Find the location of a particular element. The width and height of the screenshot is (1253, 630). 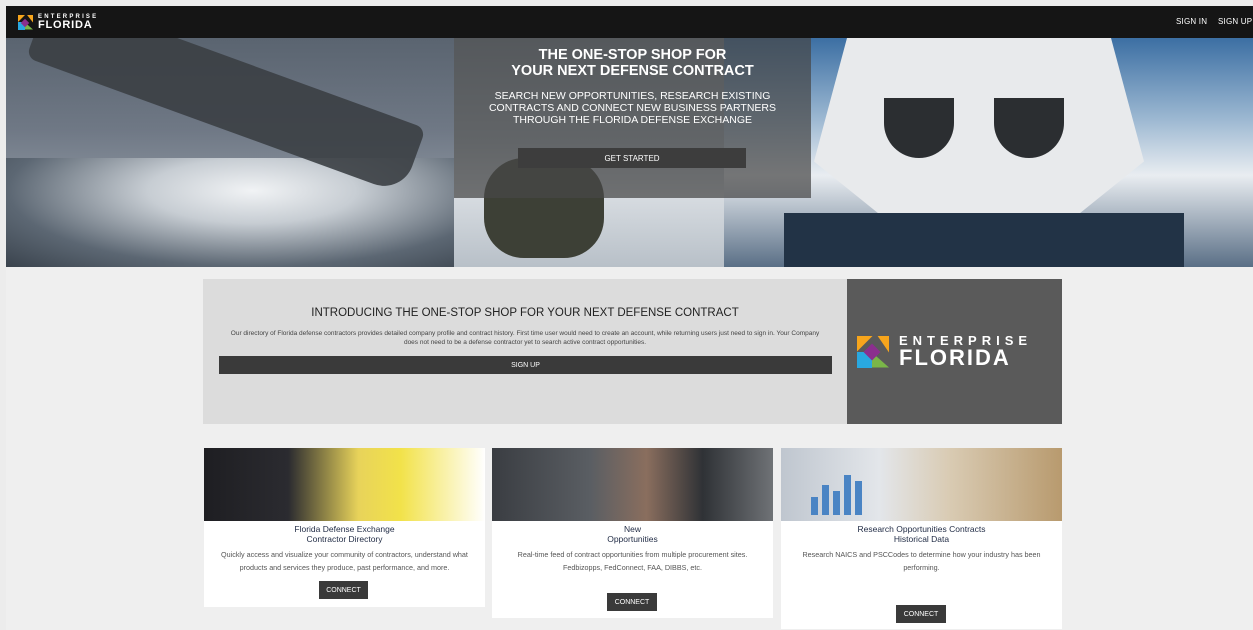

get-started-button: GET STARTED is located at coordinates (632, 158).